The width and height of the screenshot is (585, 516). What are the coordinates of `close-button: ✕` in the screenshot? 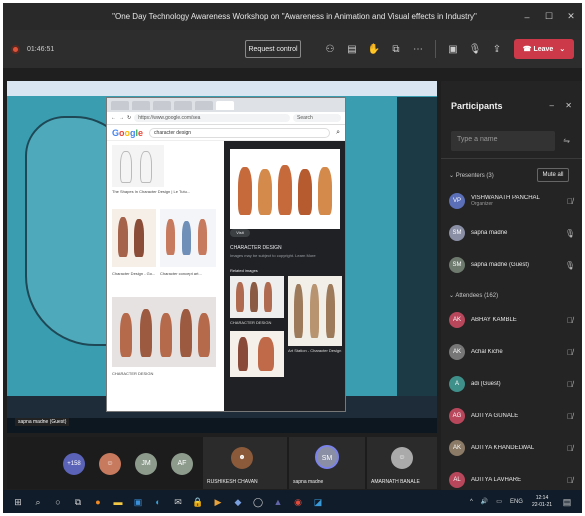 It's located at (571, 16).